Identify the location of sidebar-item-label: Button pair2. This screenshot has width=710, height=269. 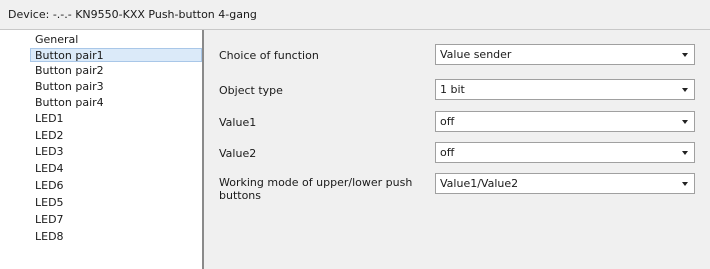
(69, 70).